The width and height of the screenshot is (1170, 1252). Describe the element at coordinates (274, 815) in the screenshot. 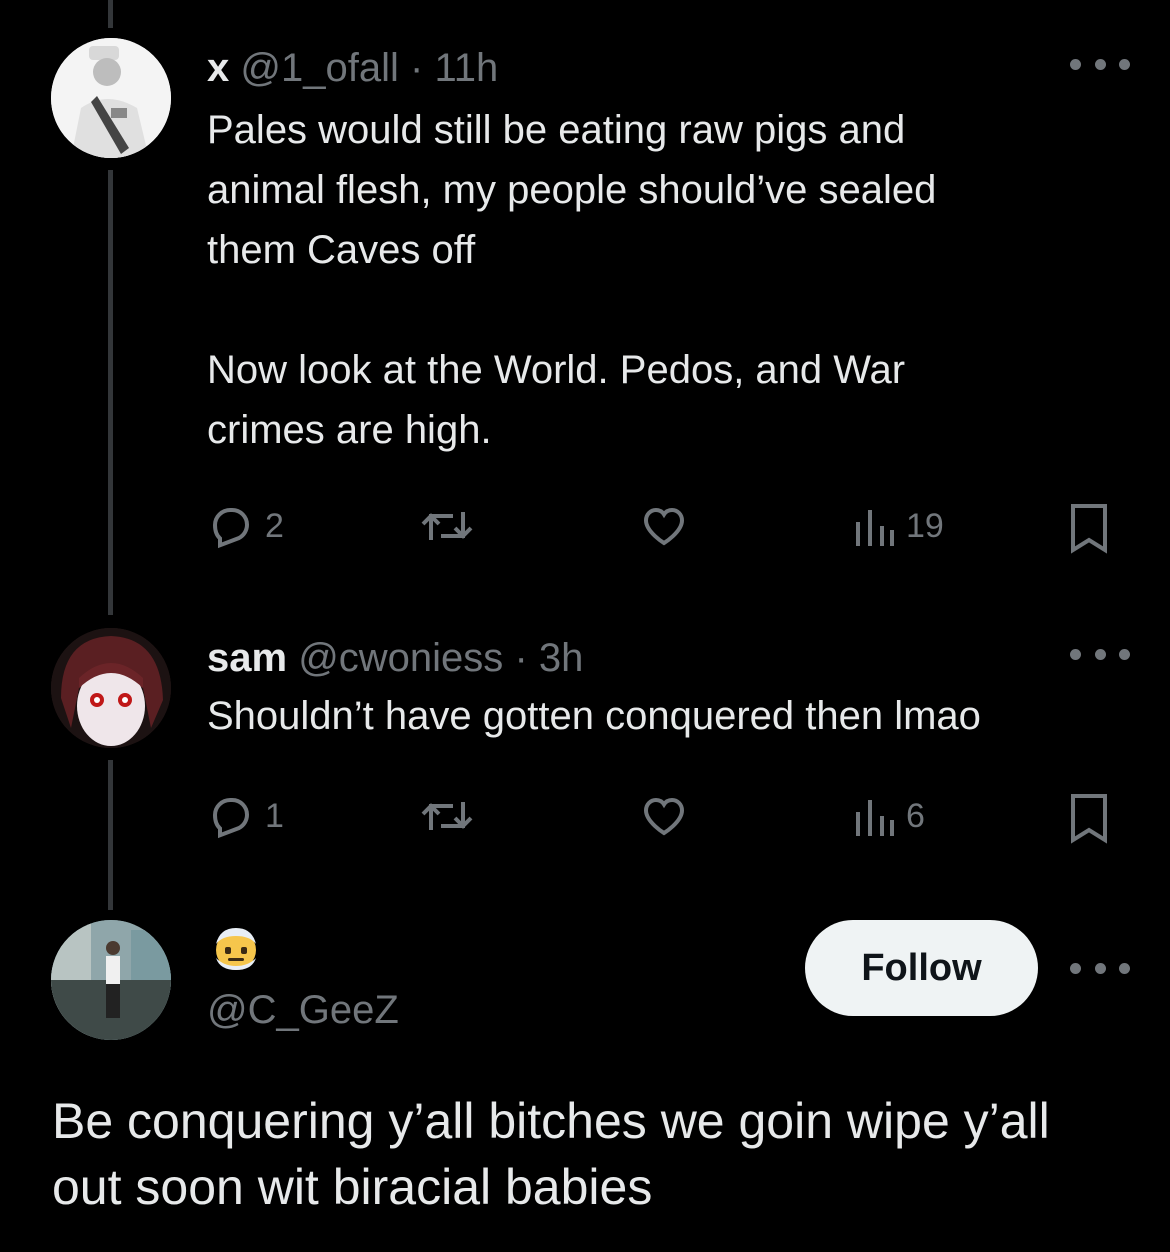

I see `reply-count: 1` at that location.